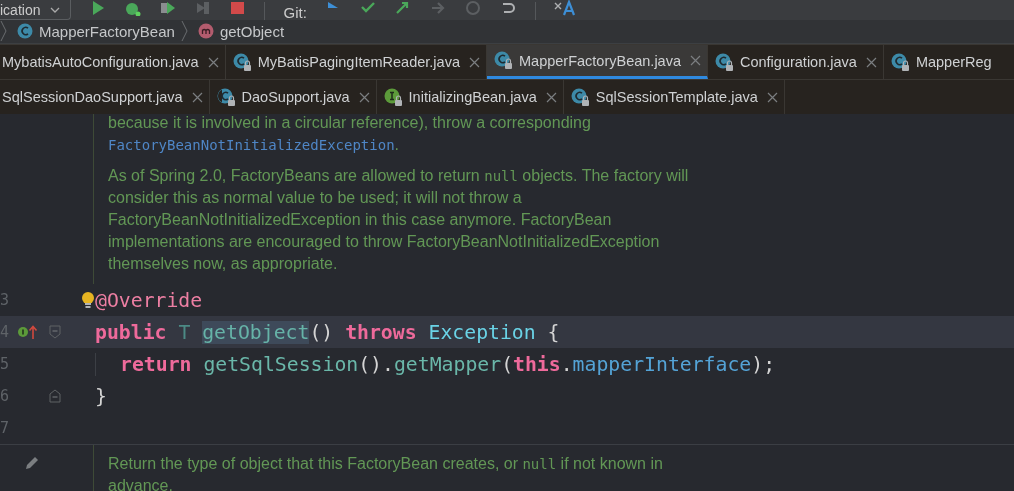  What do you see at coordinates (386, 472) in the screenshot?
I see `doc-paragraph: Return the type of object that this FactoryBean creates, or null if not known in advance.` at bounding box center [386, 472].